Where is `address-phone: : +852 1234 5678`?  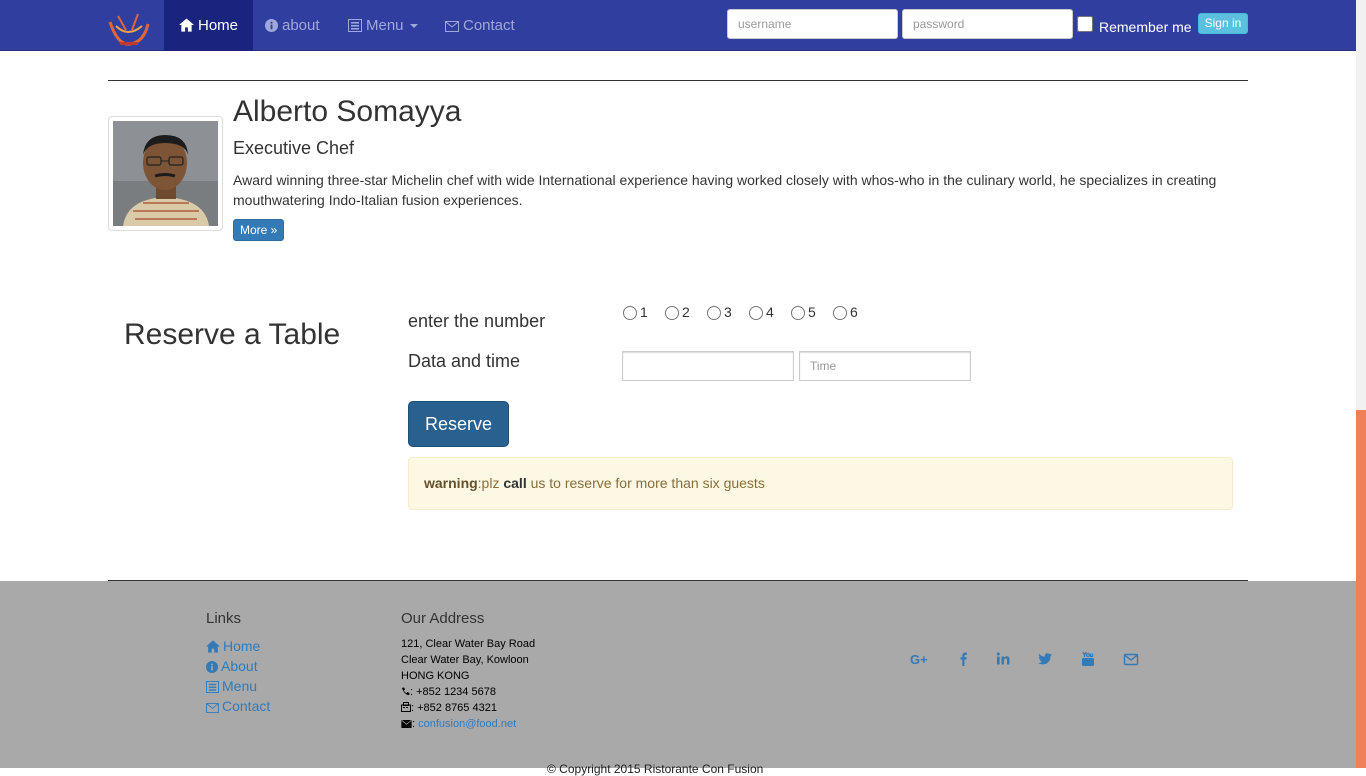
address-phone: : +852 1234 5678 is located at coordinates (448, 692).